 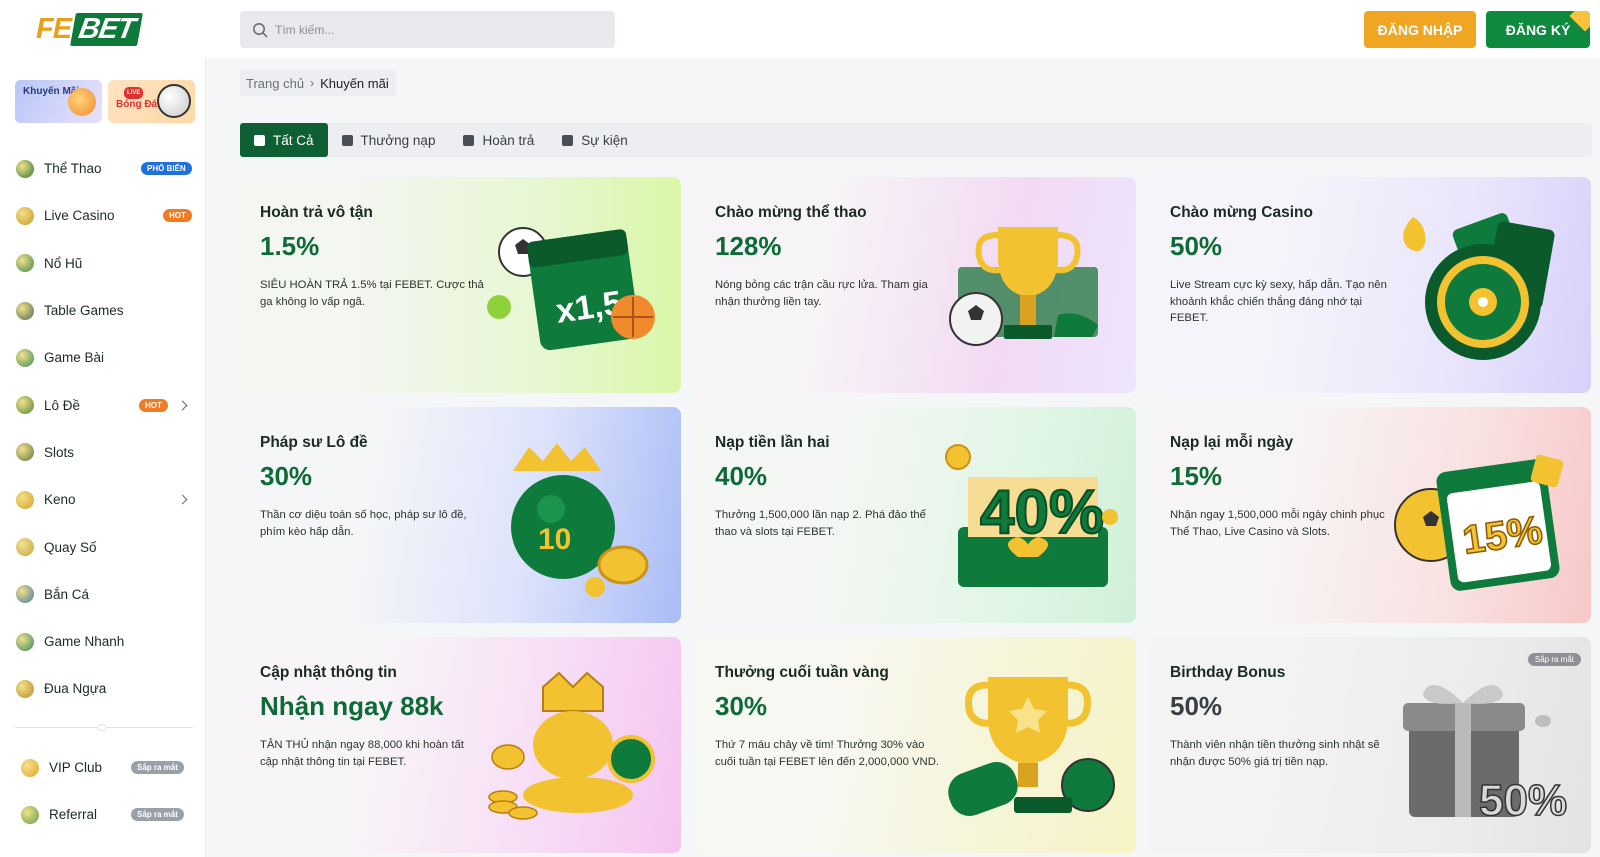 What do you see at coordinates (166, 169) in the screenshot?
I see `status-badge: PHỔ BIẾN` at bounding box center [166, 169].